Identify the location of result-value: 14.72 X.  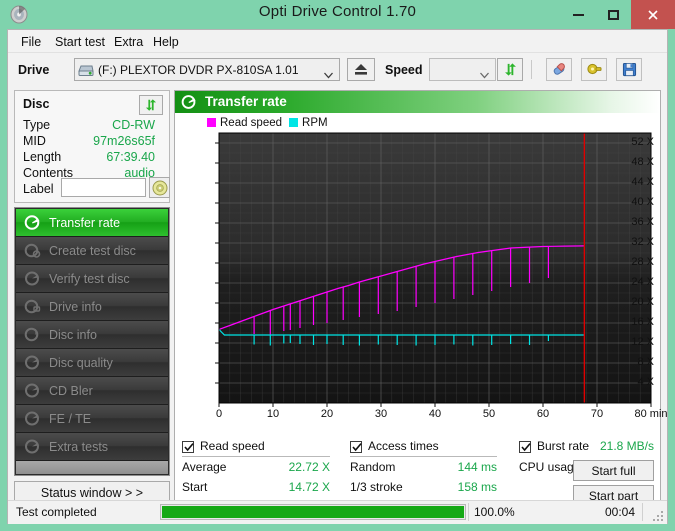
(309, 487).